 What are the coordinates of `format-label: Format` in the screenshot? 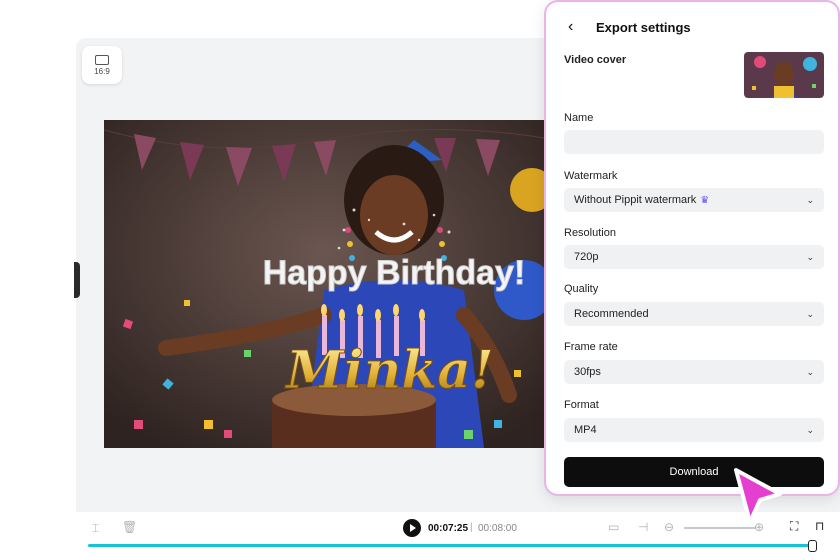 It's located at (581, 405).